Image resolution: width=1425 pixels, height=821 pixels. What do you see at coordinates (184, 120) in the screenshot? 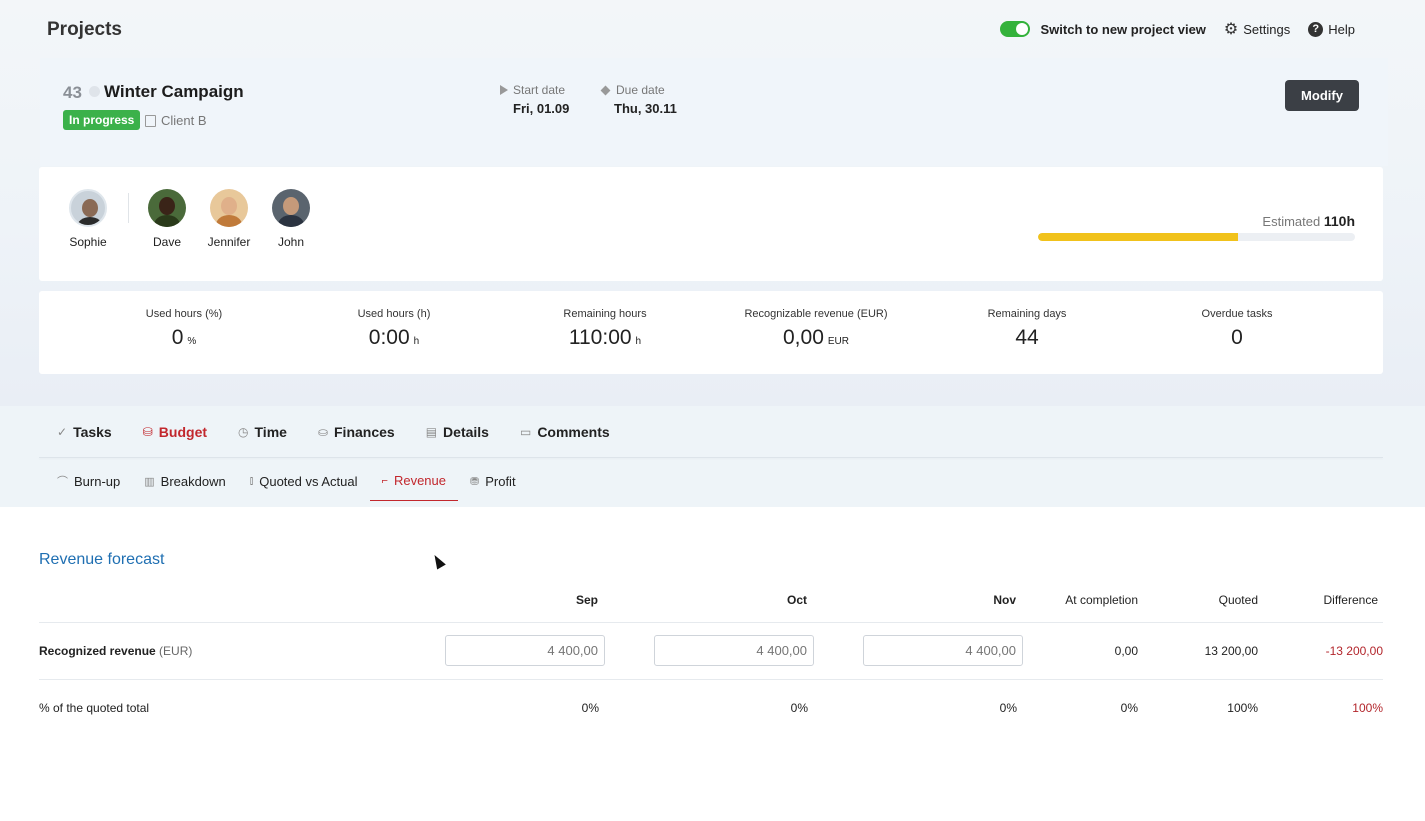
I see `client-name: Client B` at bounding box center [184, 120].